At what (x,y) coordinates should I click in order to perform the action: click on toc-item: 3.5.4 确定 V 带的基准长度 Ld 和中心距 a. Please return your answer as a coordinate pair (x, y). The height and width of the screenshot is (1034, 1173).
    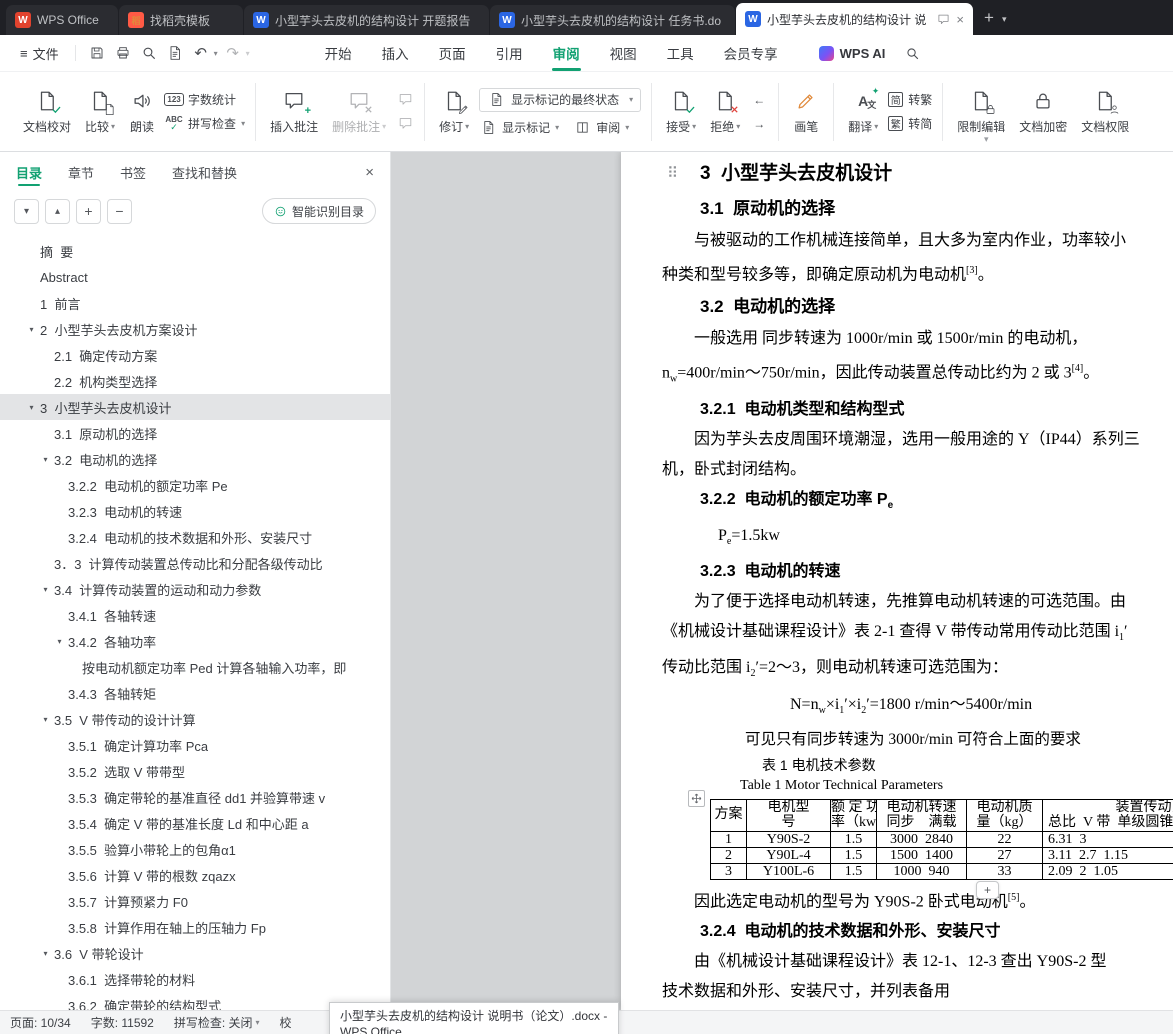
    Looking at the image, I should click on (195, 823).